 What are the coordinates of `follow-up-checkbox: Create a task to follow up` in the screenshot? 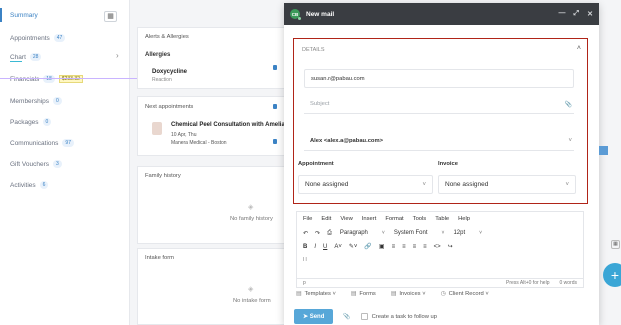 It's located at (398, 316).